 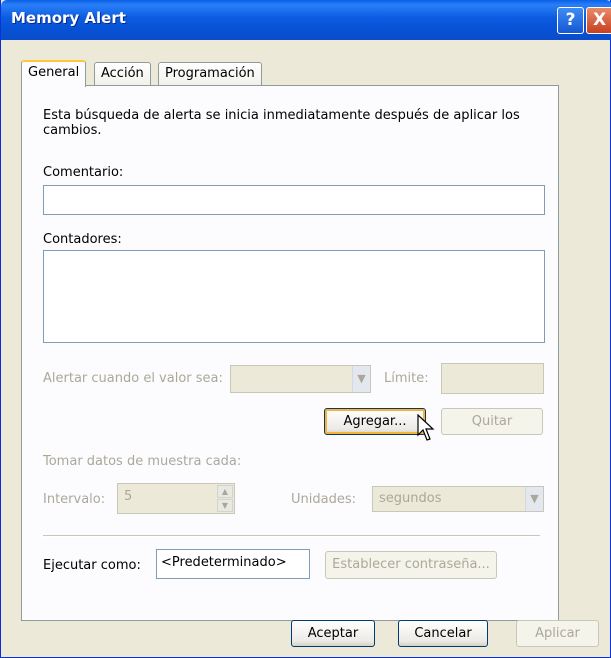 What do you see at coordinates (176, 498) in the screenshot?
I see `interval-spinner: 5 ▲ ▼` at bounding box center [176, 498].